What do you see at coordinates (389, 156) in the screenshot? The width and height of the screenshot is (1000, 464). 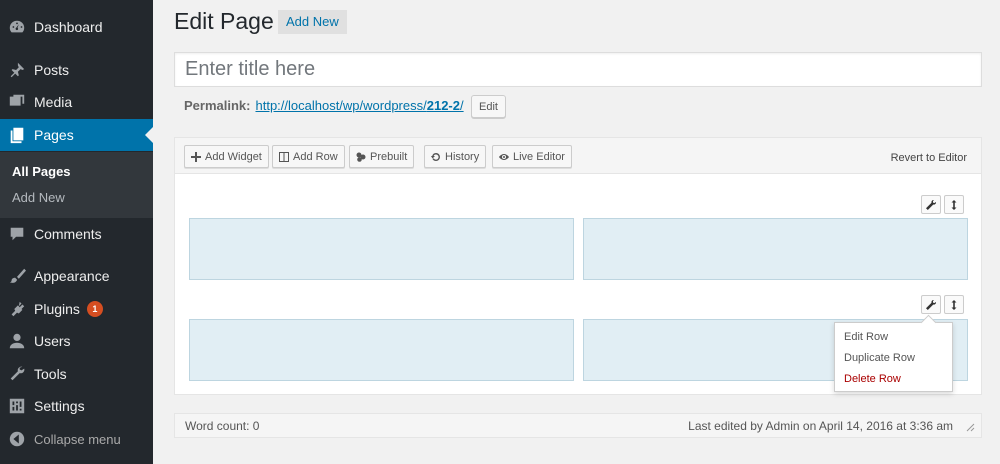 I see `prebuilt-label: Prebuilt` at bounding box center [389, 156].